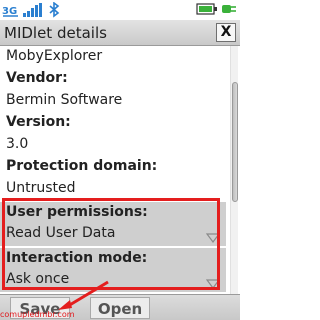 The width and height of the screenshot is (320, 320). Describe the element at coordinates (37, 314) in the screenshot. I see `watermark: comupledmbr.com` at that location.